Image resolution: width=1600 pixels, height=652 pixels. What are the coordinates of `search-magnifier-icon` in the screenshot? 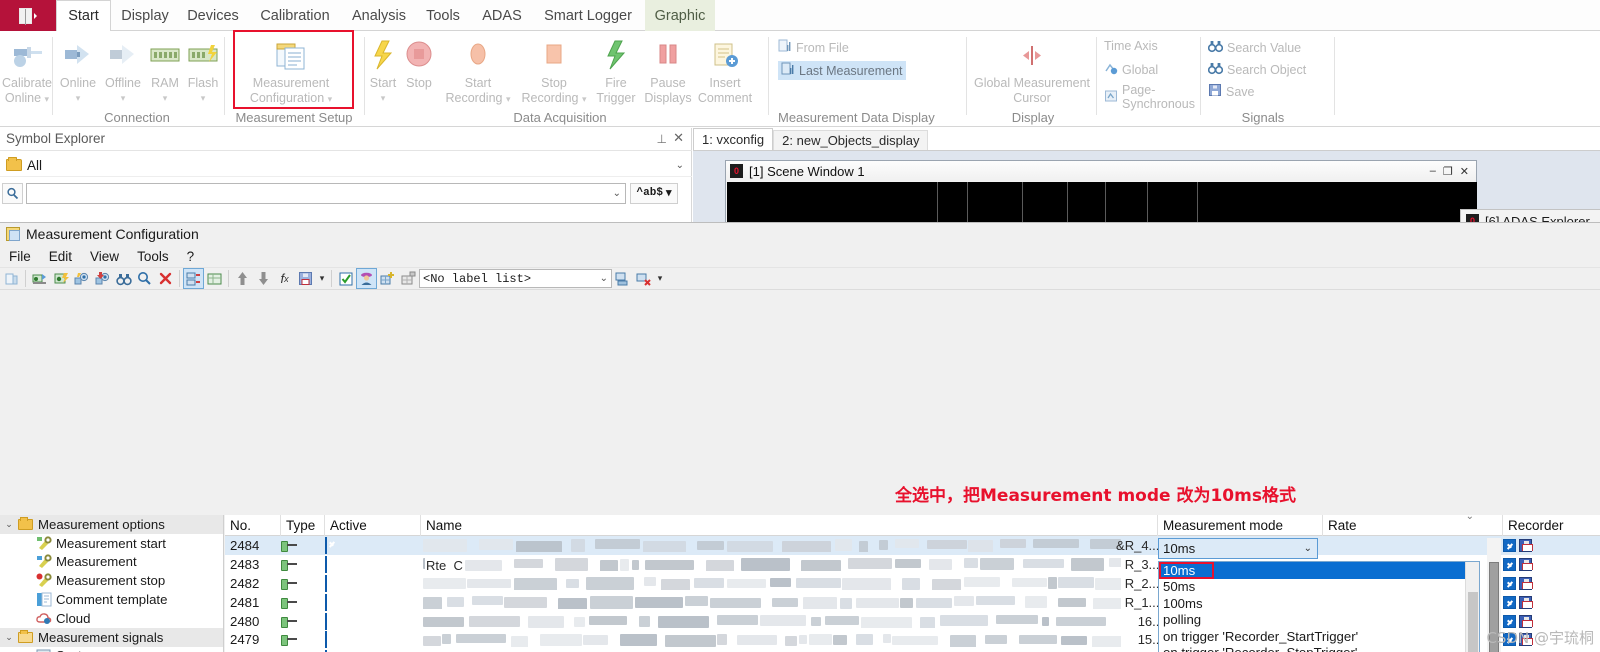 It's located at (12, 193).